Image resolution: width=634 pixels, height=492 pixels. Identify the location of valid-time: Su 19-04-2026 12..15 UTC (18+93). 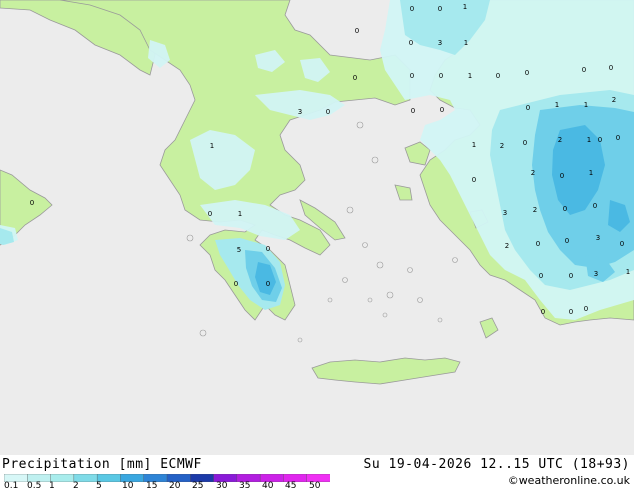
(496, 464).